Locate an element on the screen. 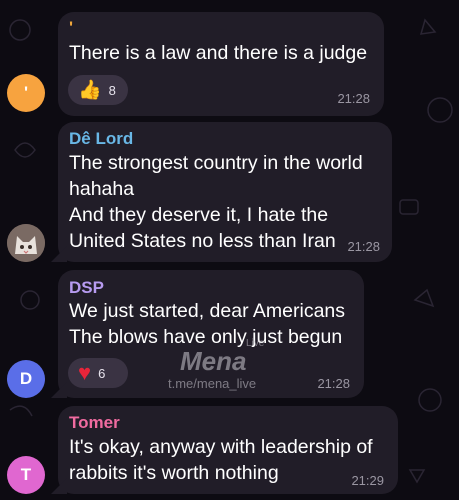 Image resolution: width=459 pixels, height=500 pixels. sender-name: Dê Lord is located at coordinates (101, 139).